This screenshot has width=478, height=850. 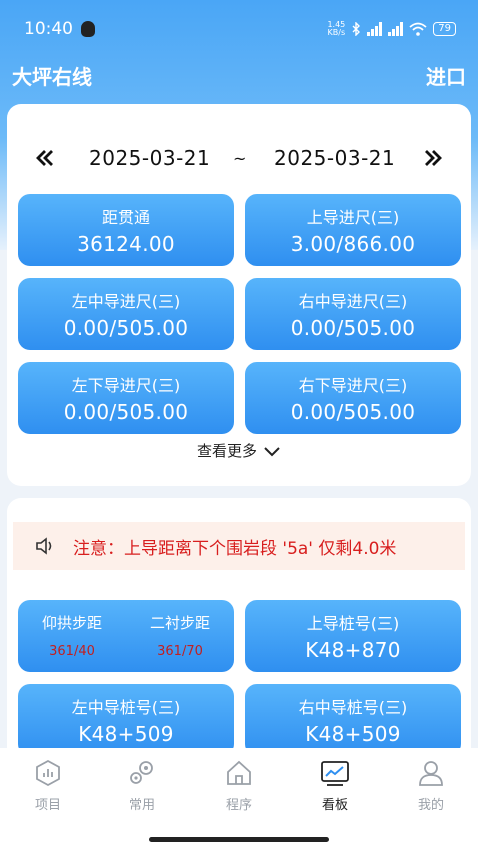 I want to click on status-time: 10:40, so click(x=48, y=29).